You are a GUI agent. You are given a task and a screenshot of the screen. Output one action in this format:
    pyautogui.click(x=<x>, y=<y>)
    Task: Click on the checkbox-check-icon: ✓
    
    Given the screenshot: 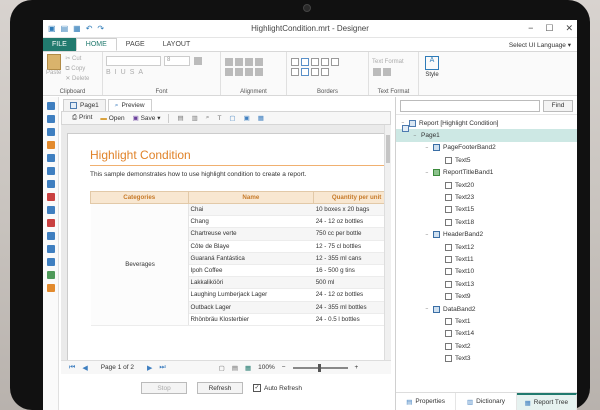 What is the action you would take?
    pyautogui.click(x=257, y=388)
    